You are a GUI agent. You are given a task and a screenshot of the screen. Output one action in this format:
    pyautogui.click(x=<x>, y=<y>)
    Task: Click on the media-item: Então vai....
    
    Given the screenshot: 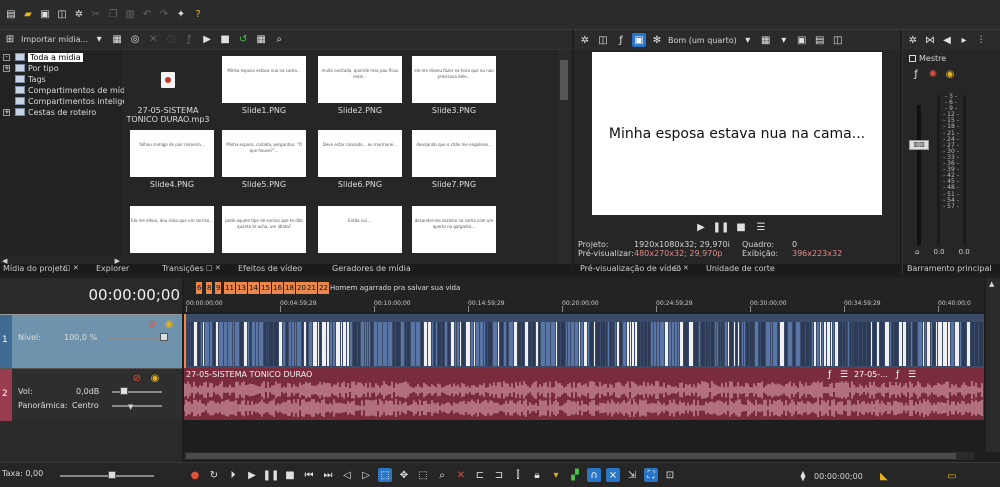 What is the action you would take?
    pyautogui.click(x=360, y=229)
    